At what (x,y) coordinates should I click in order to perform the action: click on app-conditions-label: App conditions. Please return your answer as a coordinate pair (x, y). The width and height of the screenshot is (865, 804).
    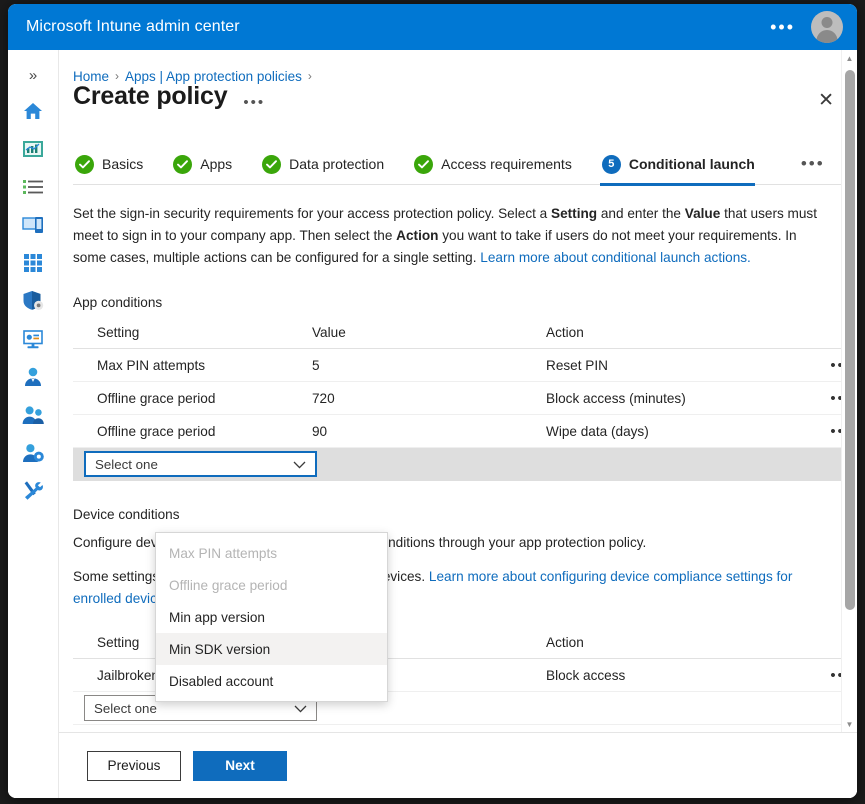
    Looking at the image, I should click on (118, 303).